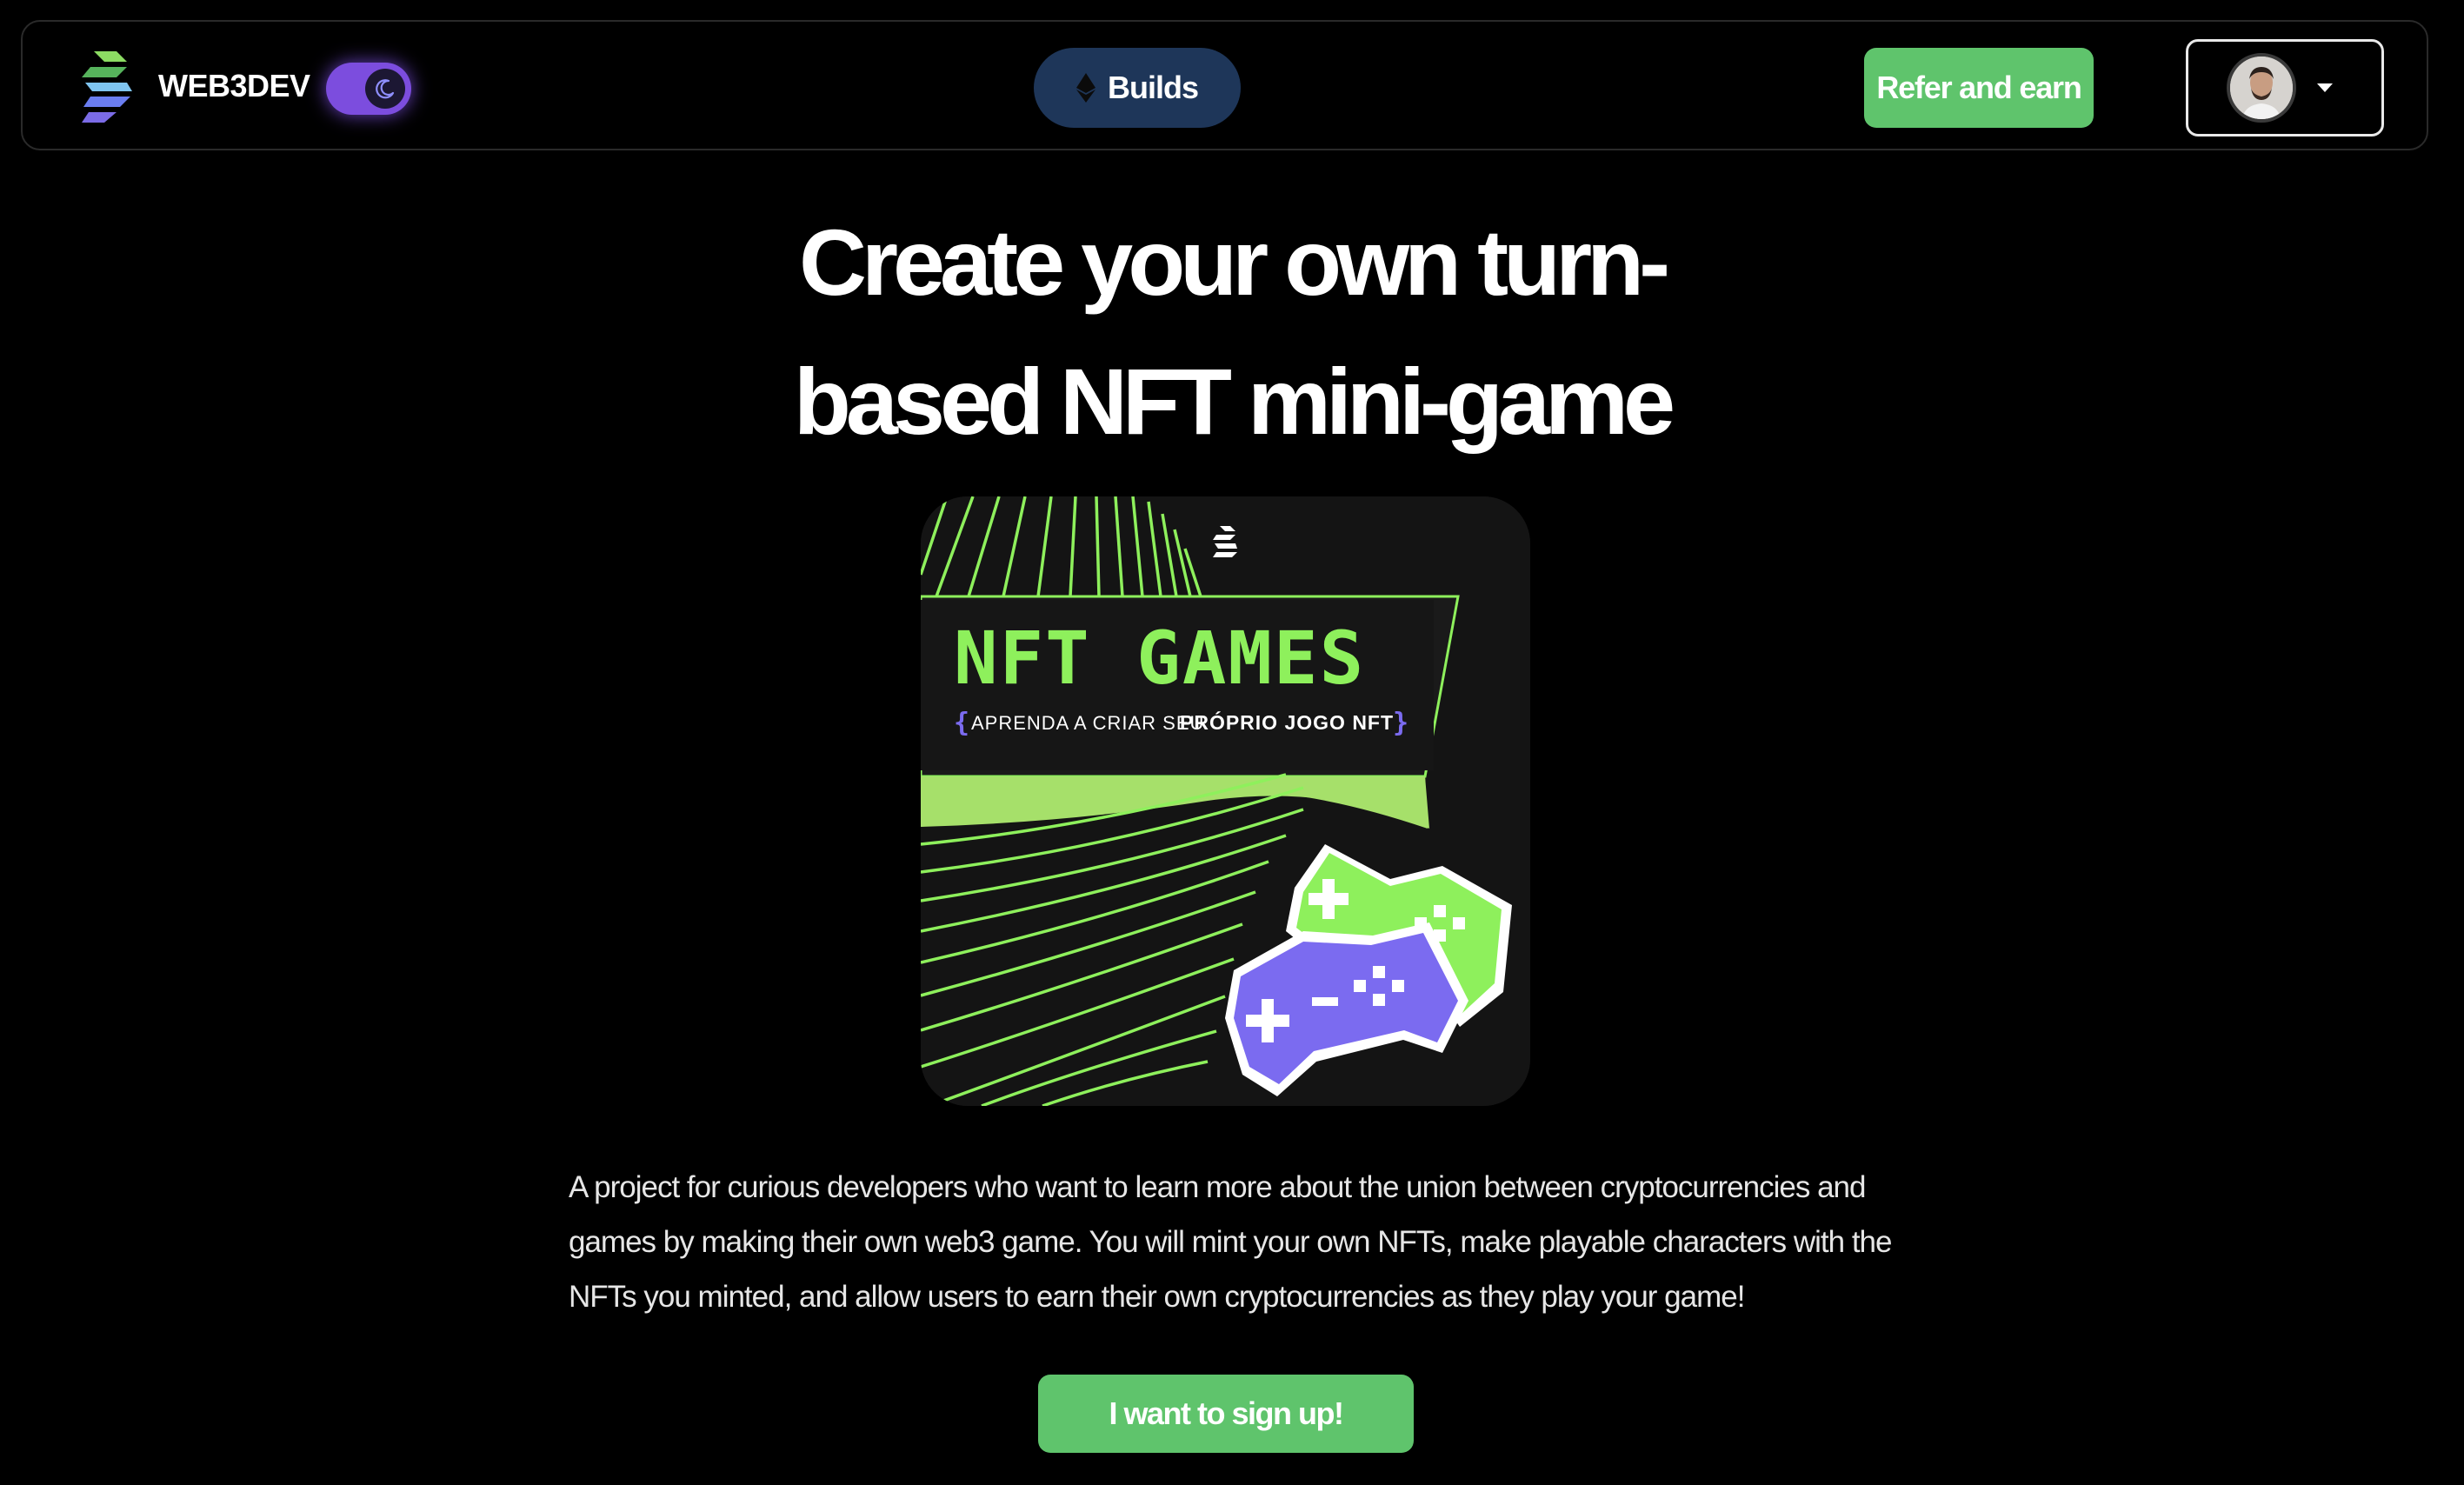 This screenshot has height=1485, width=2464. What do you see at coordinates (1153, 87) in the screenshot?
I see `builds-label: Builds` at bounding box center [1153, 87].